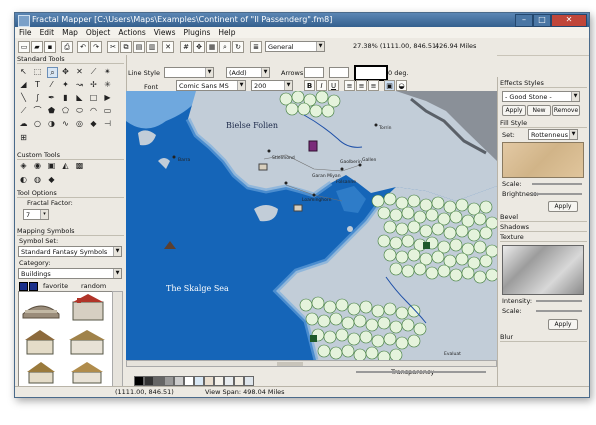  I want to click on cross-icon: ✕, so click(79, 71).